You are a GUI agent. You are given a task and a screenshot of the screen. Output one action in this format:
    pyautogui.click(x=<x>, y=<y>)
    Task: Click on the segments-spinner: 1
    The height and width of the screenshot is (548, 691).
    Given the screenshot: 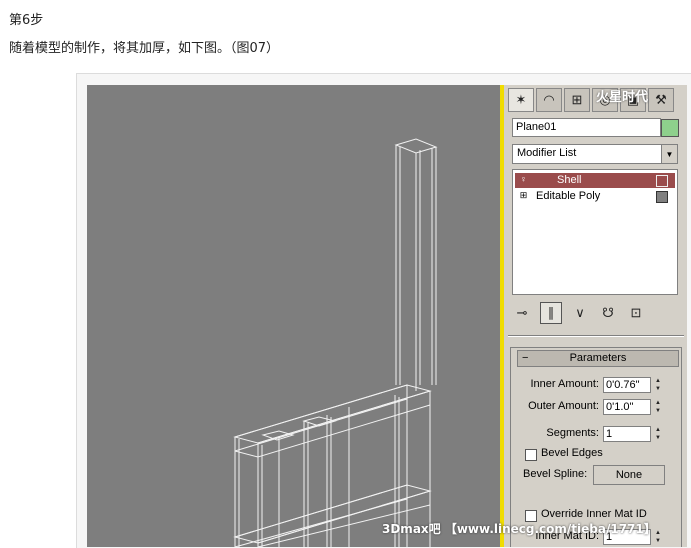 What is the action you would take?
    pyautogui.click(x=627, y=434)
    